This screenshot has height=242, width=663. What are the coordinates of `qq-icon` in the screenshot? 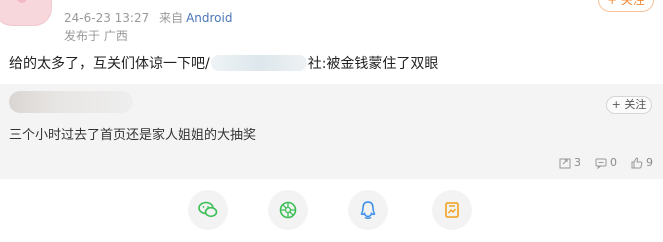 It's located at (368, 210).